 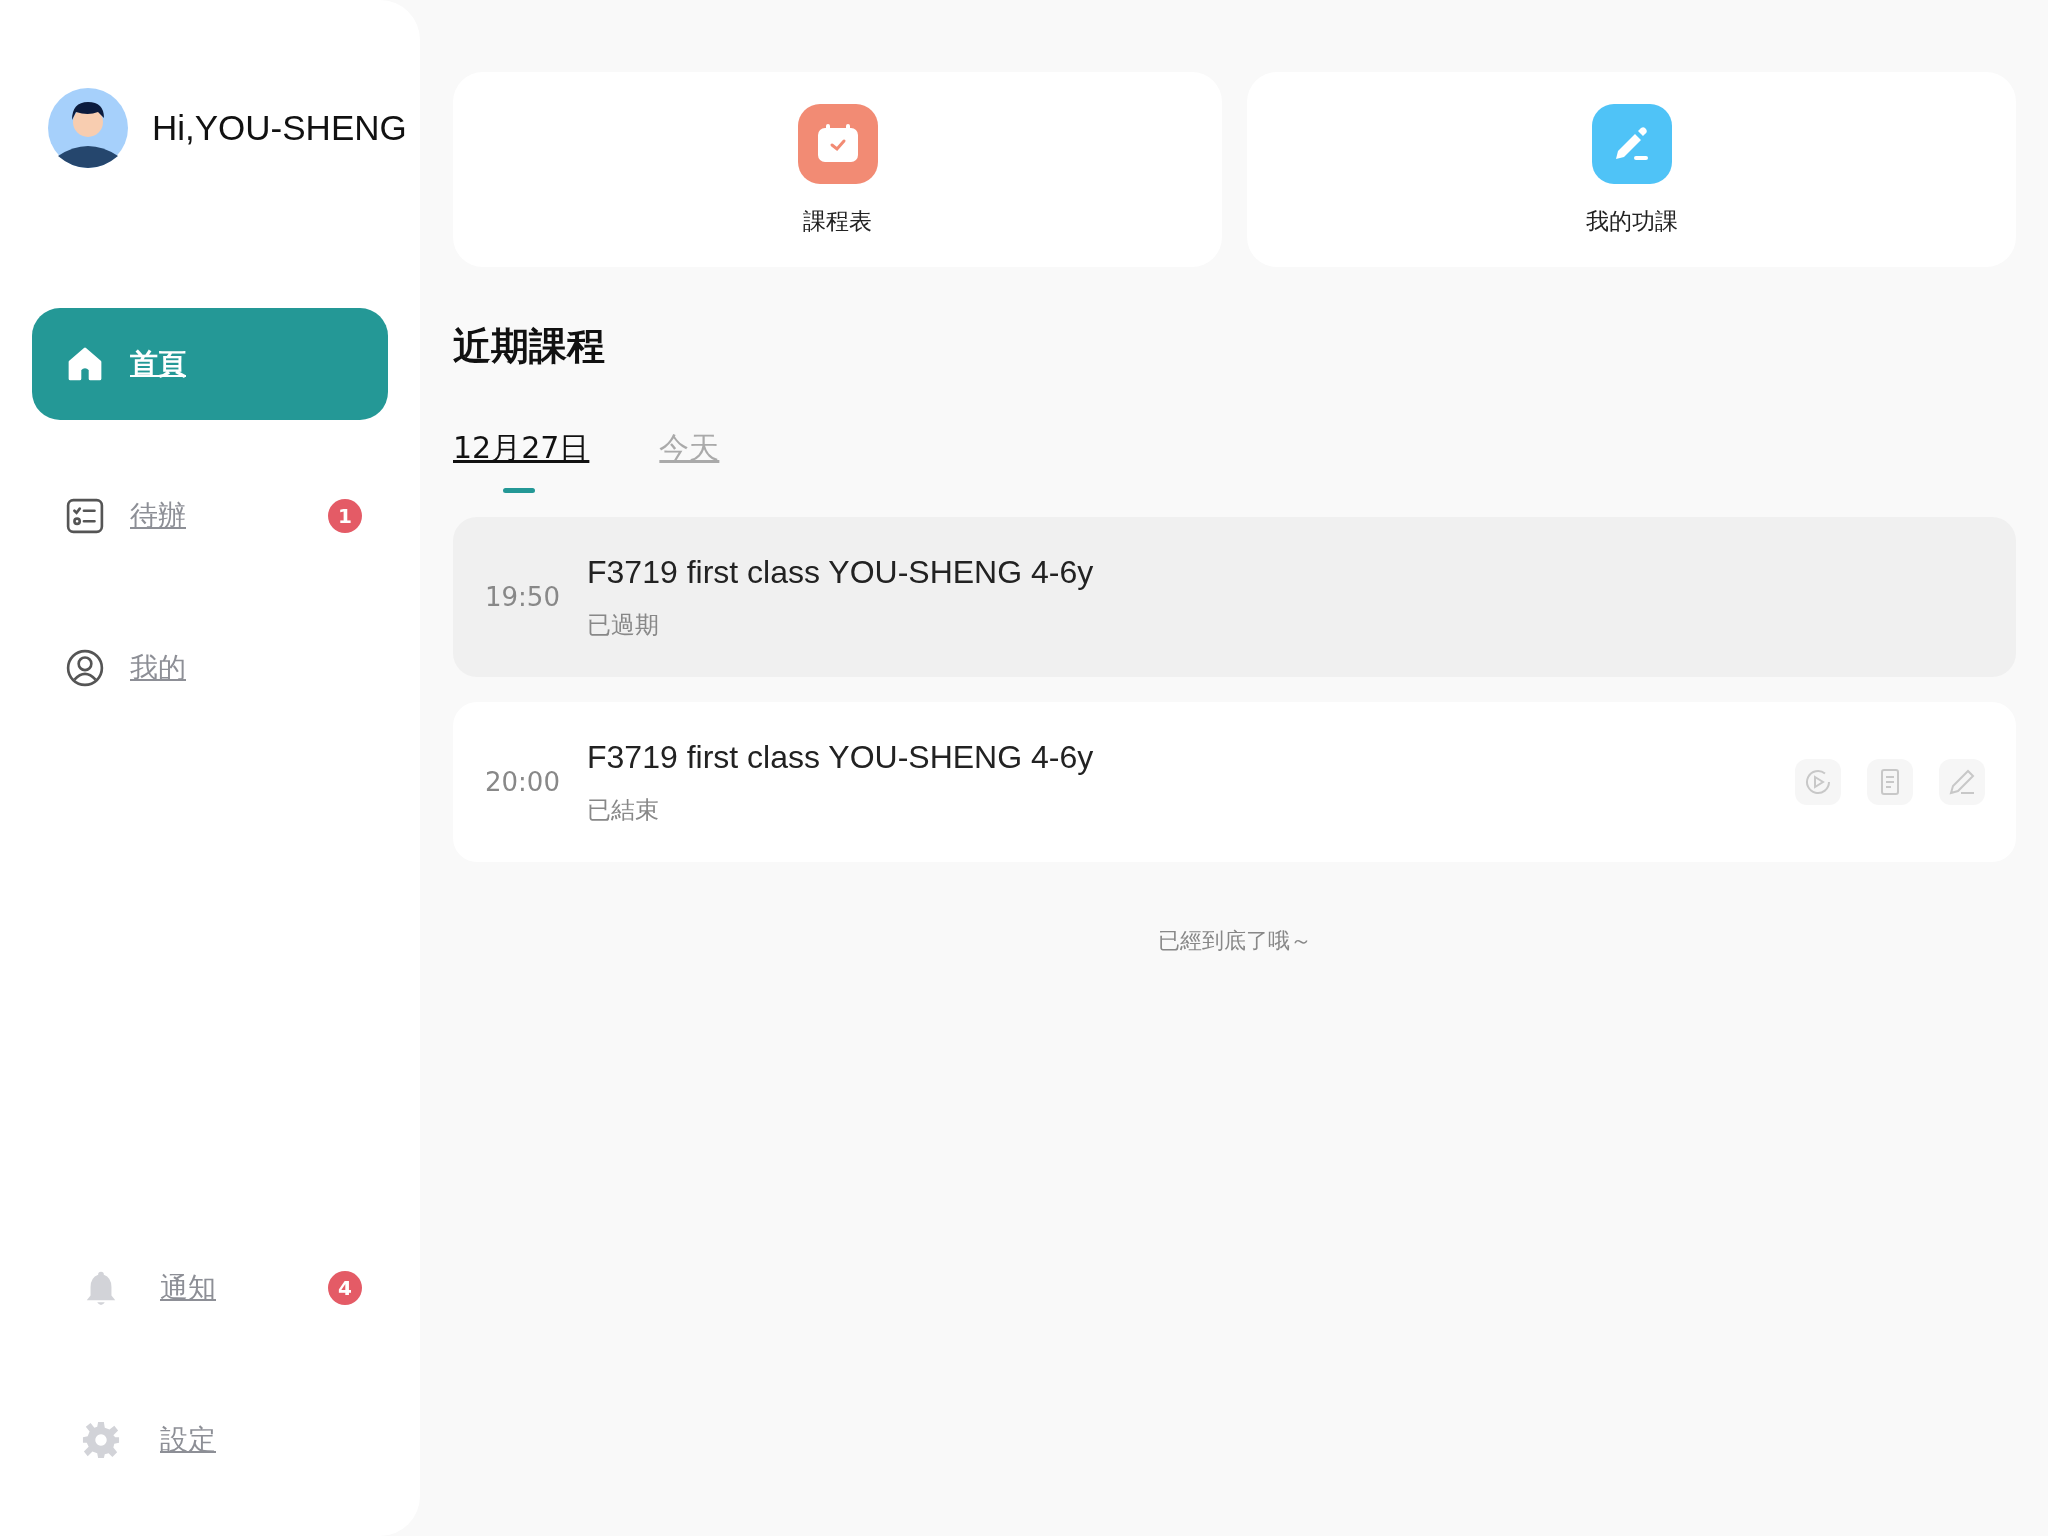 I want to click on settings-icon, so click(x=101, y=1440).